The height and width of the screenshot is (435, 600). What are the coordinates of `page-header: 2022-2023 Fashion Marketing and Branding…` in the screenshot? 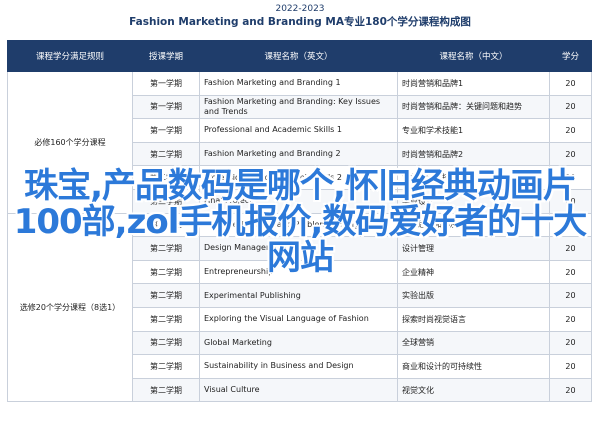 It's located at (300, 18).